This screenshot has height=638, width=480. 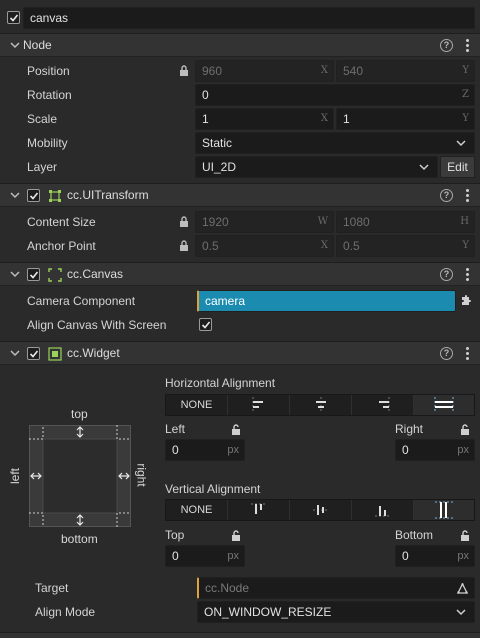 I want to click on layer-label: Layer, so click(x=42, y=167).